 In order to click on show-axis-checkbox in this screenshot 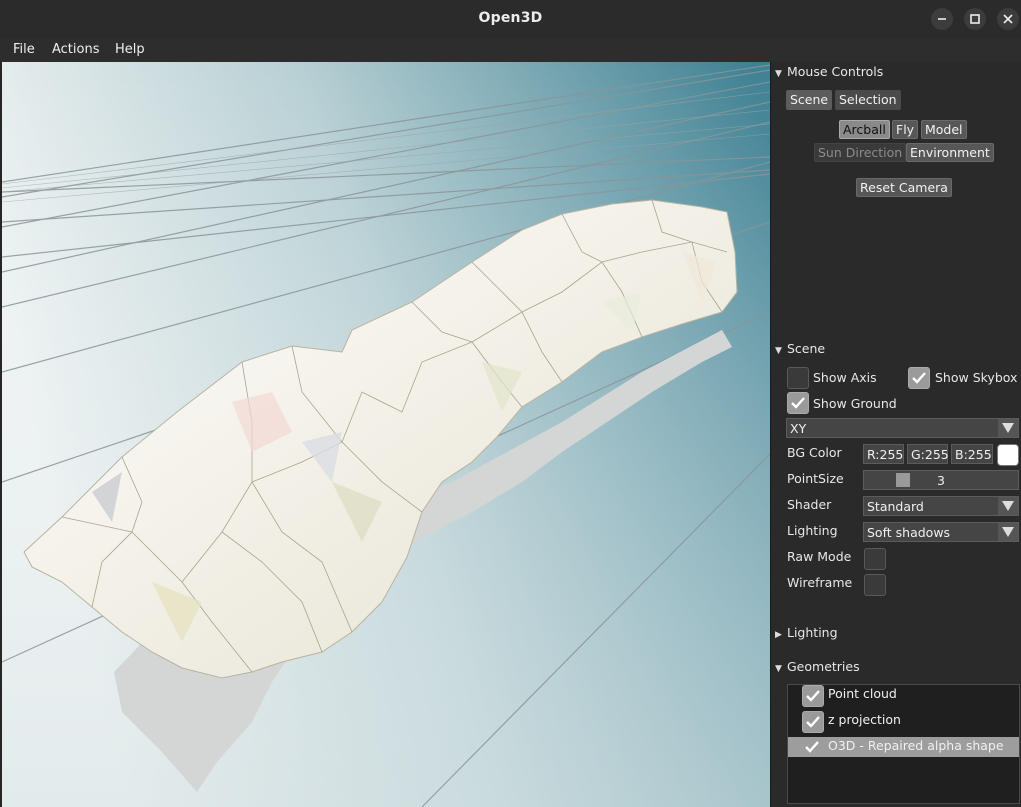, I will do `click(798, 378)`.